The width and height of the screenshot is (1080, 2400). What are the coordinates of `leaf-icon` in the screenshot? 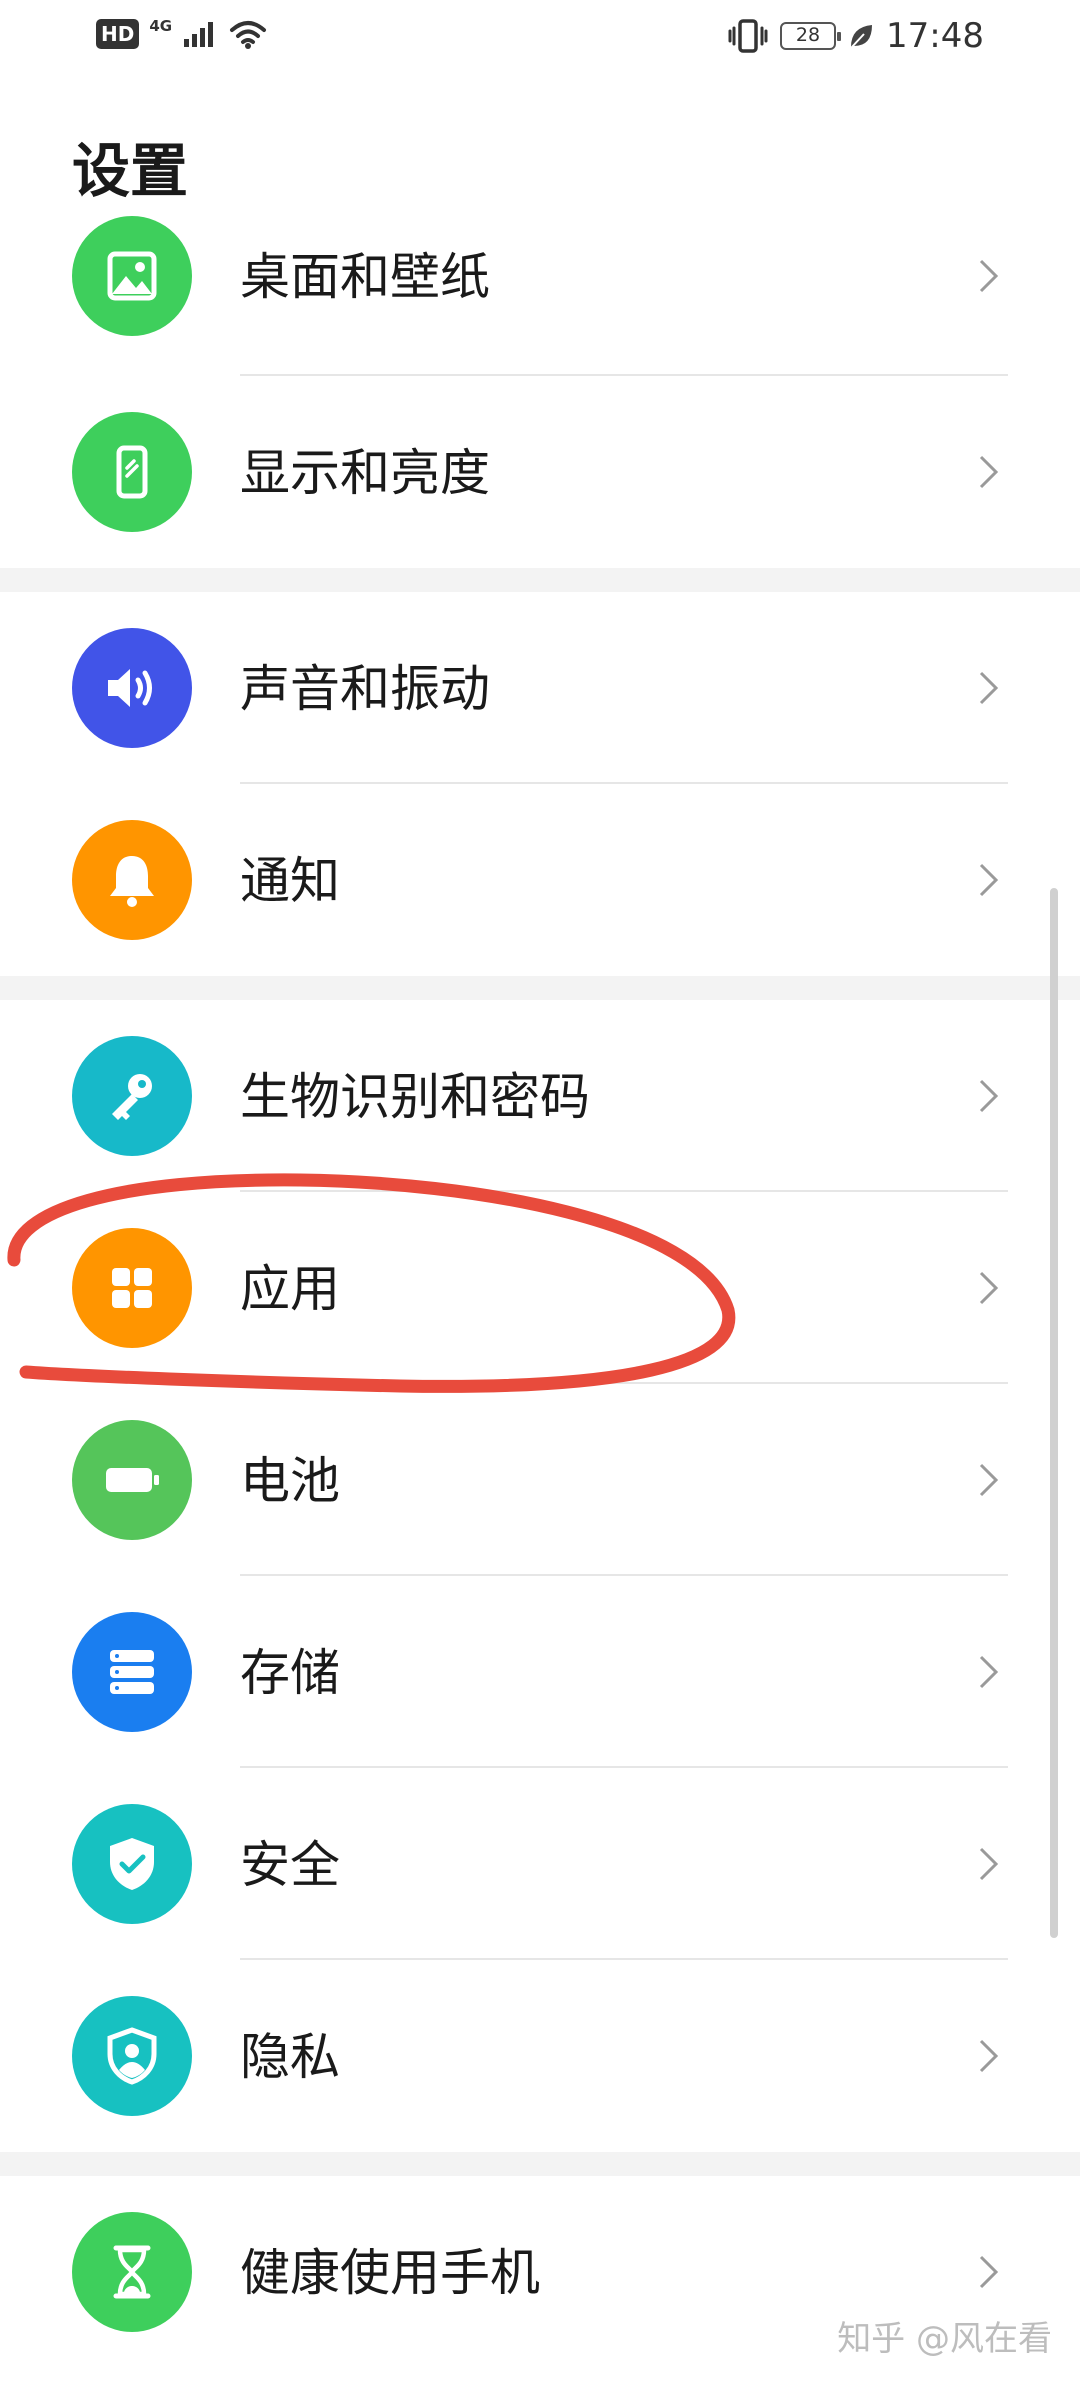 It's located at (861, 37).